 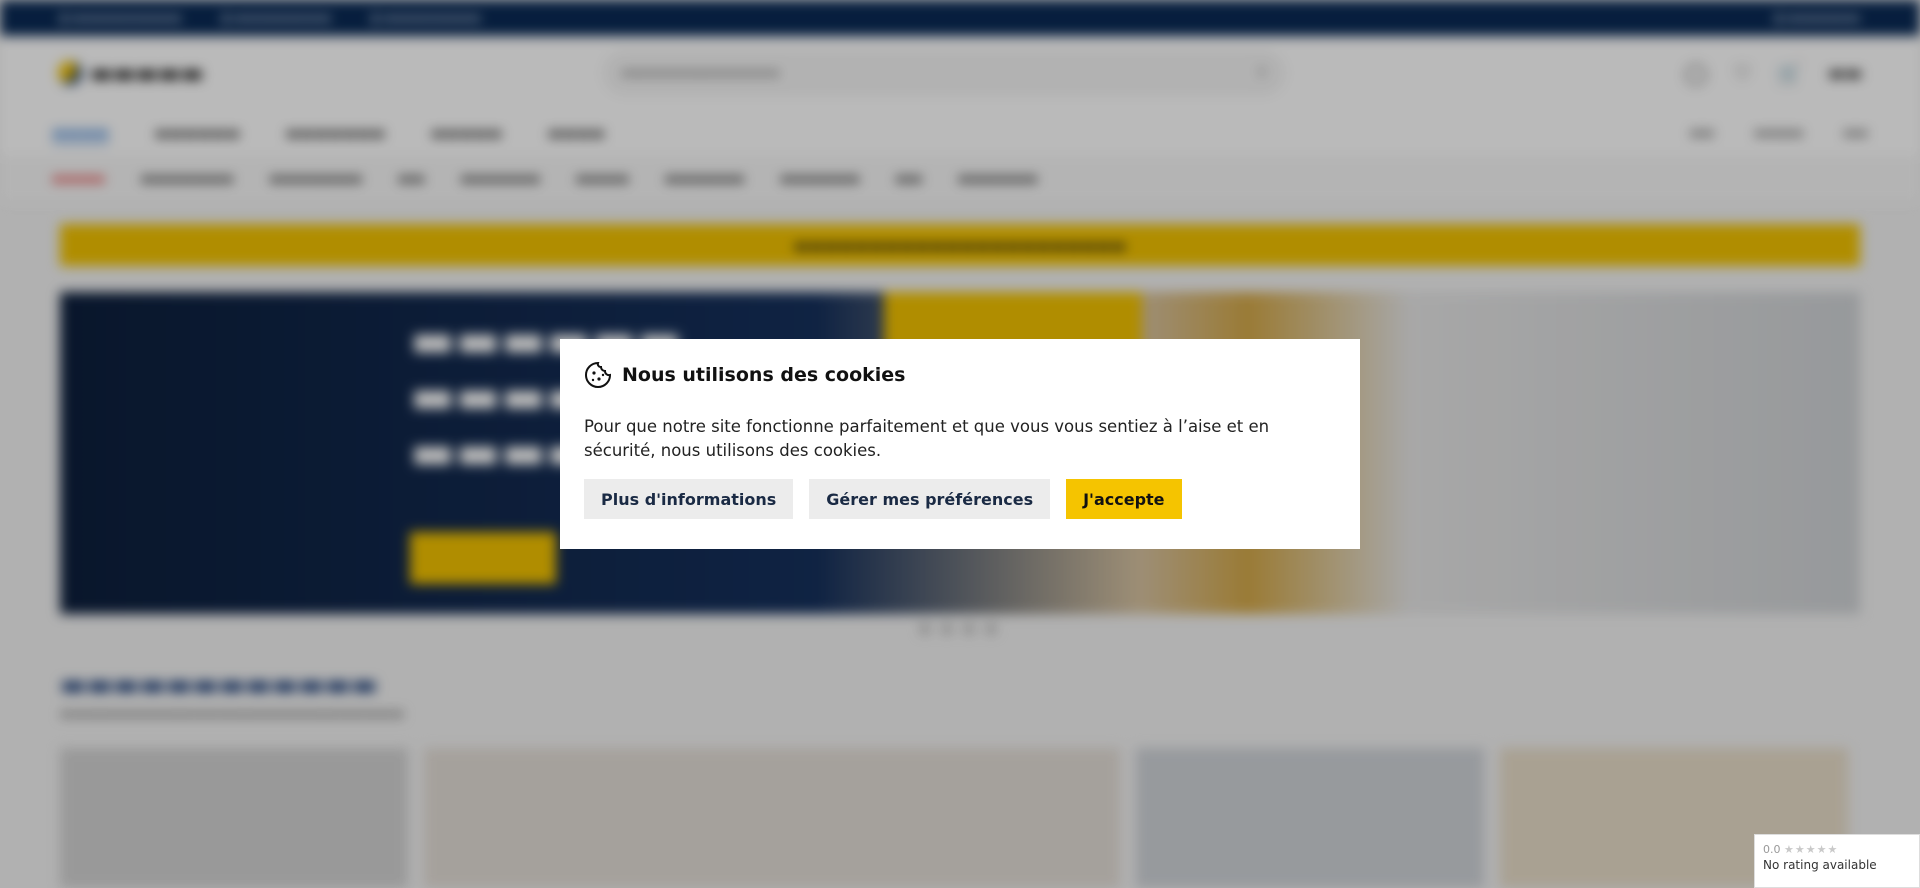 I want to click on rating-score: 0.0, so click(x=1772, y=849).